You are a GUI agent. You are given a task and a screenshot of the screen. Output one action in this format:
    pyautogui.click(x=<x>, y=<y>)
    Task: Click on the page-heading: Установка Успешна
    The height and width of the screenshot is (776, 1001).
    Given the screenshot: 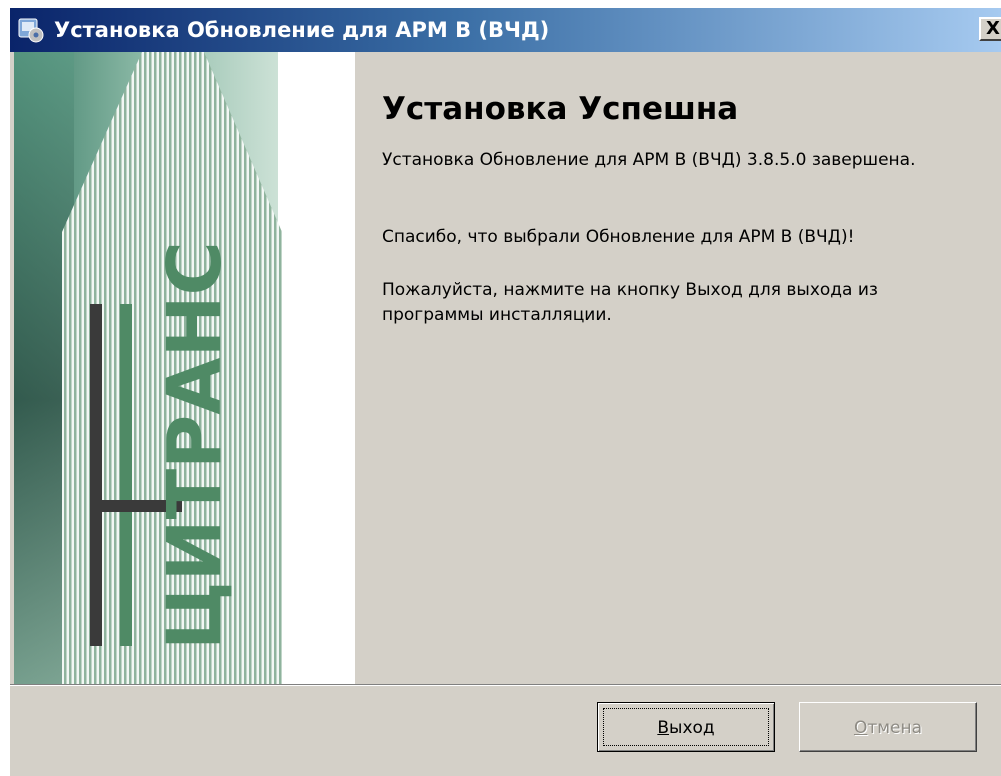 What is the action you would take?
    pyautogui.click(x=560, y=109)
    